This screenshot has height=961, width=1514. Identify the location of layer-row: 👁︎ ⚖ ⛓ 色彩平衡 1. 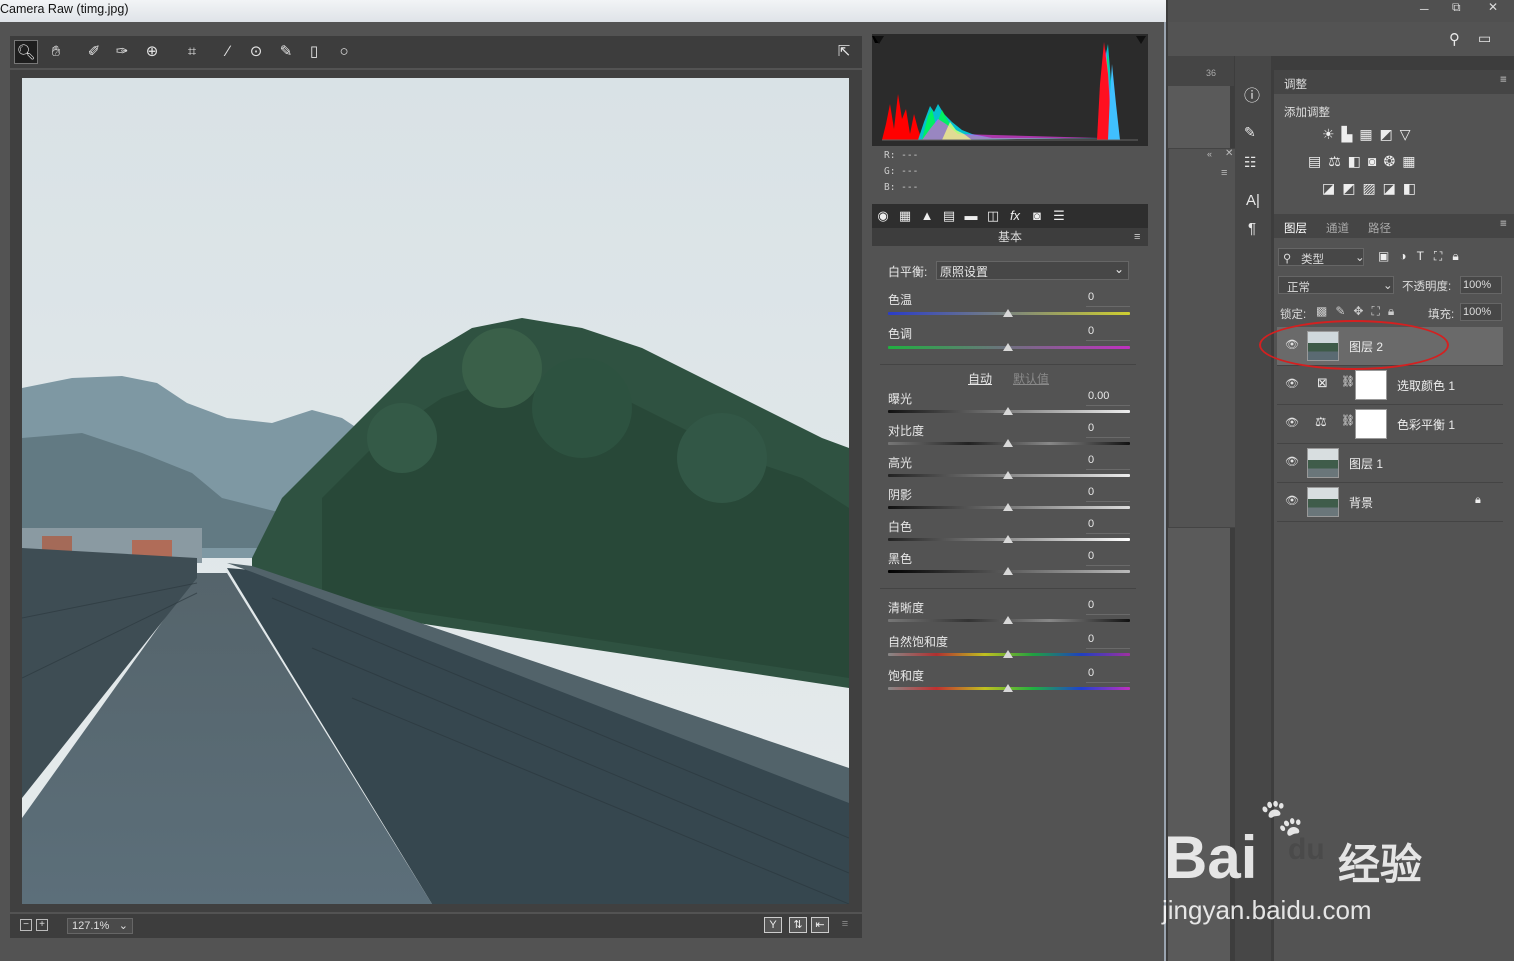
(1390, 424).